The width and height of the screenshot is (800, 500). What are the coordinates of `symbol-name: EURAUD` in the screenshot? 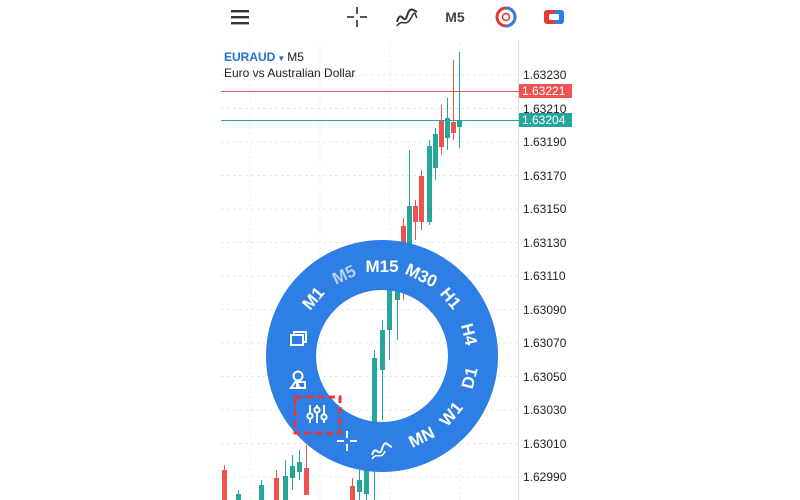 It's located at (249, 57).